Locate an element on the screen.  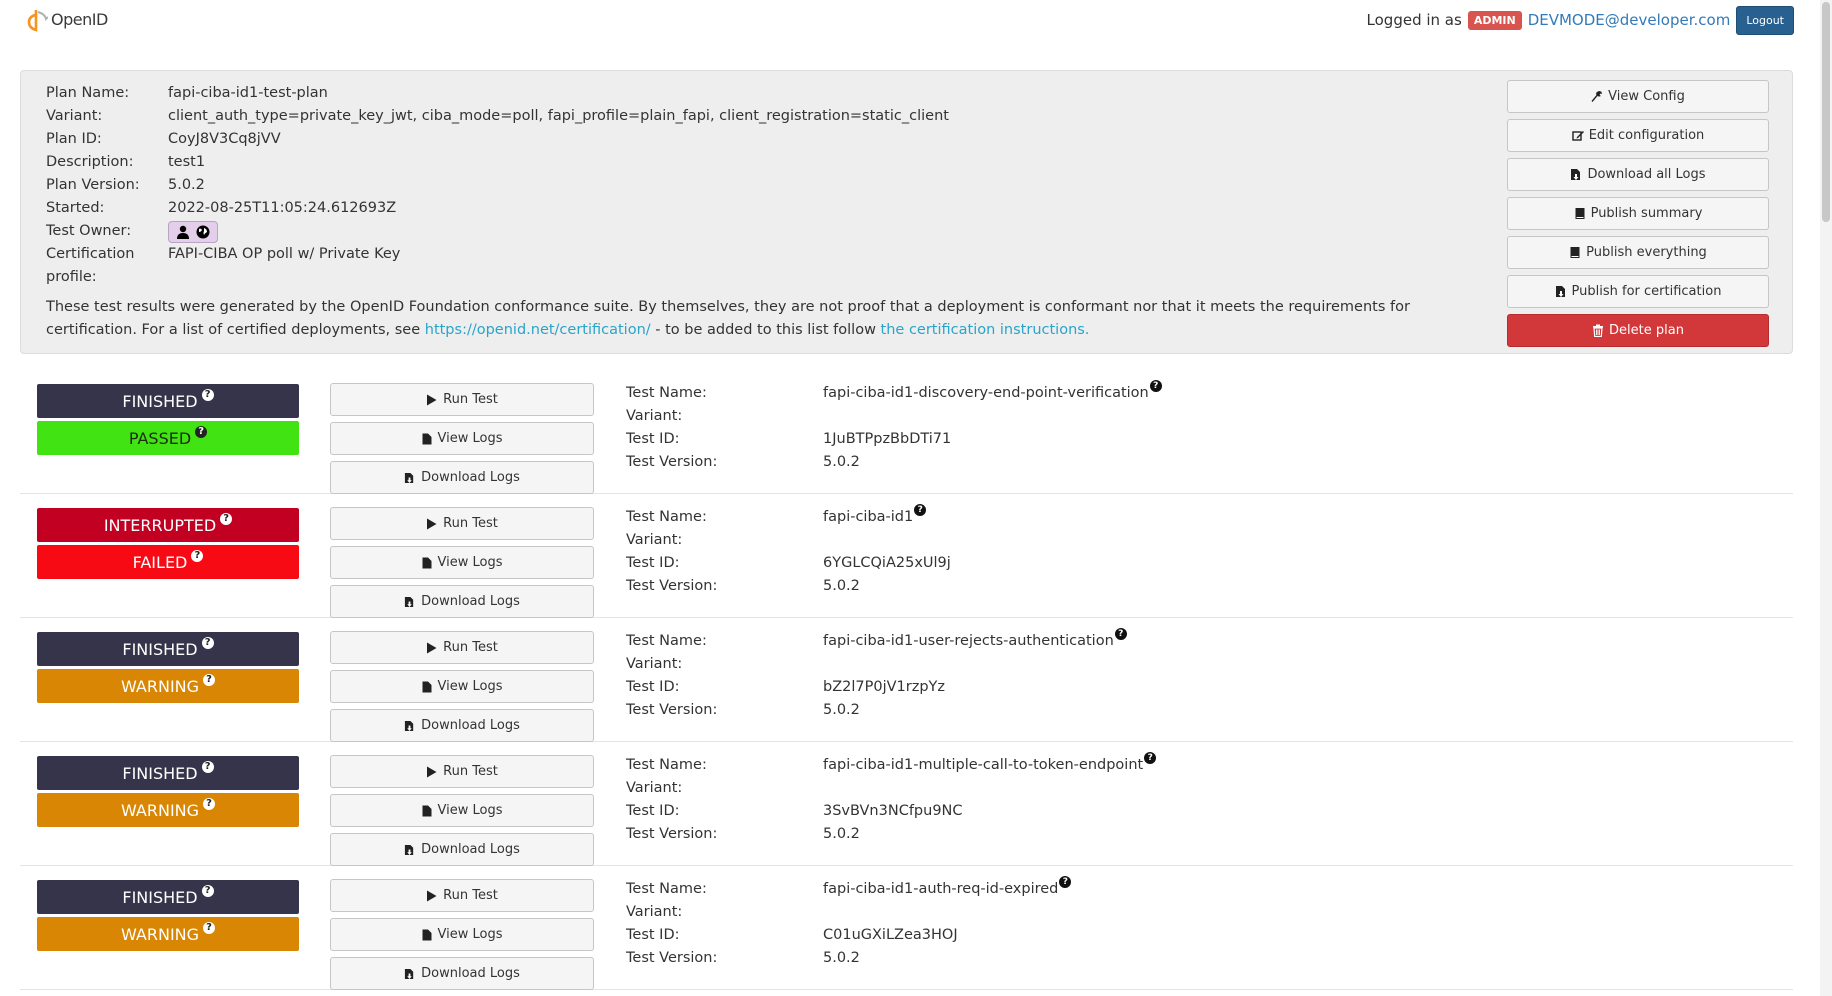
info-row: Test Version: 5.0.2 is located at coordinates (876, 710).